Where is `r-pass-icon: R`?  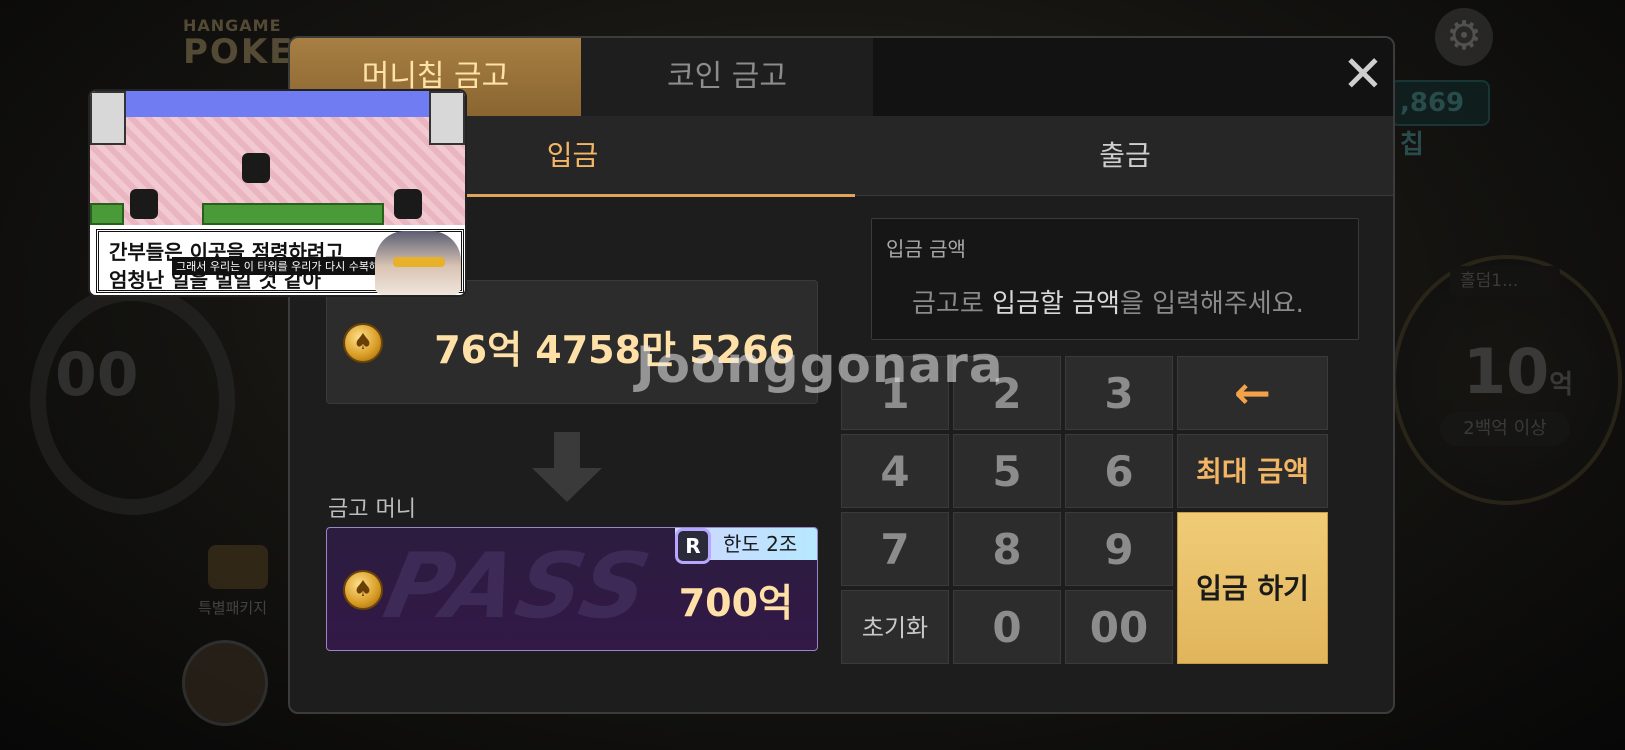
r-pass-icon: R is located at coordinates (693, 546).